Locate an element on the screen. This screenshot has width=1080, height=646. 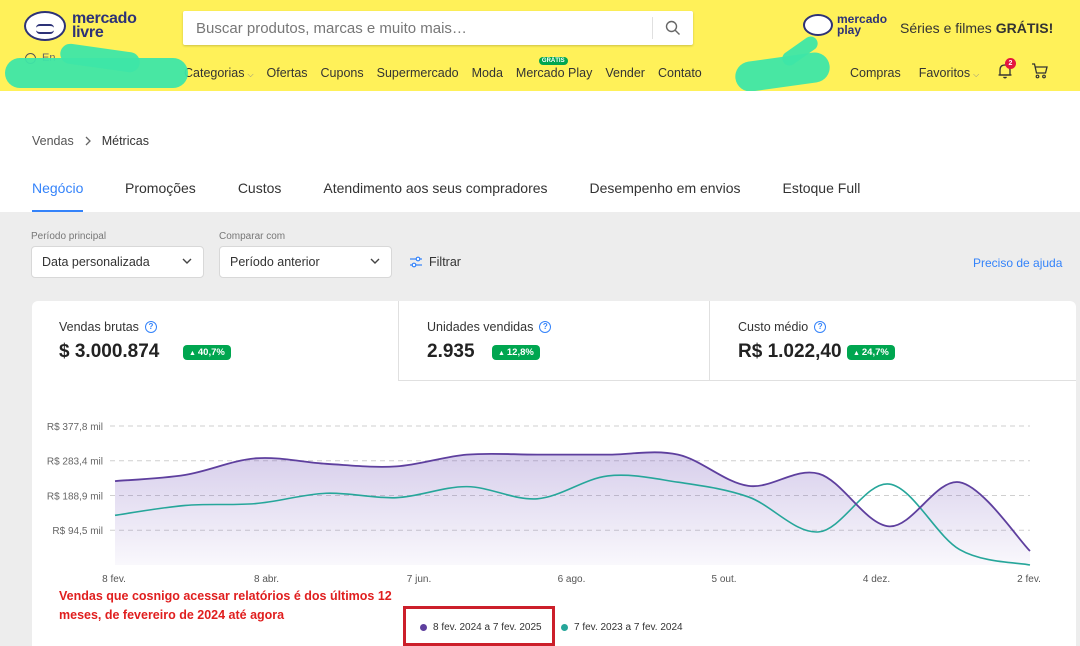
x-tick-label: 8 abr. is located at coordinates (266, 579).